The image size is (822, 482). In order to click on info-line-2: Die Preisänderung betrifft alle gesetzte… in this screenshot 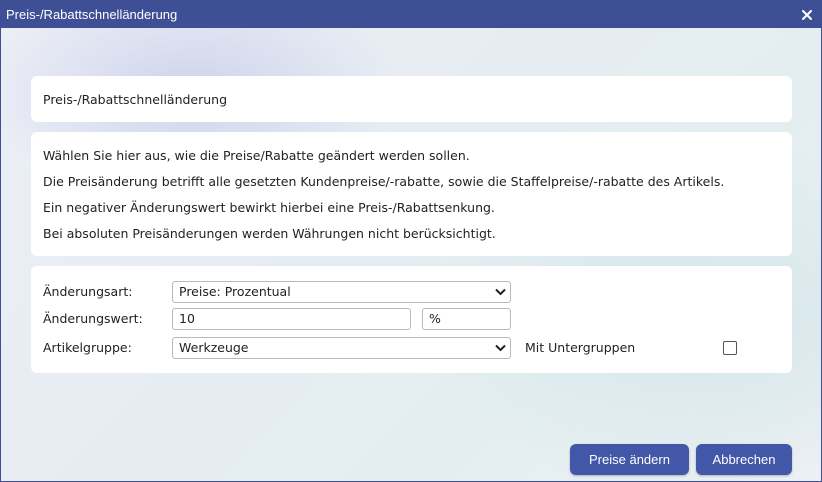, I will do `click(384, 181)`.